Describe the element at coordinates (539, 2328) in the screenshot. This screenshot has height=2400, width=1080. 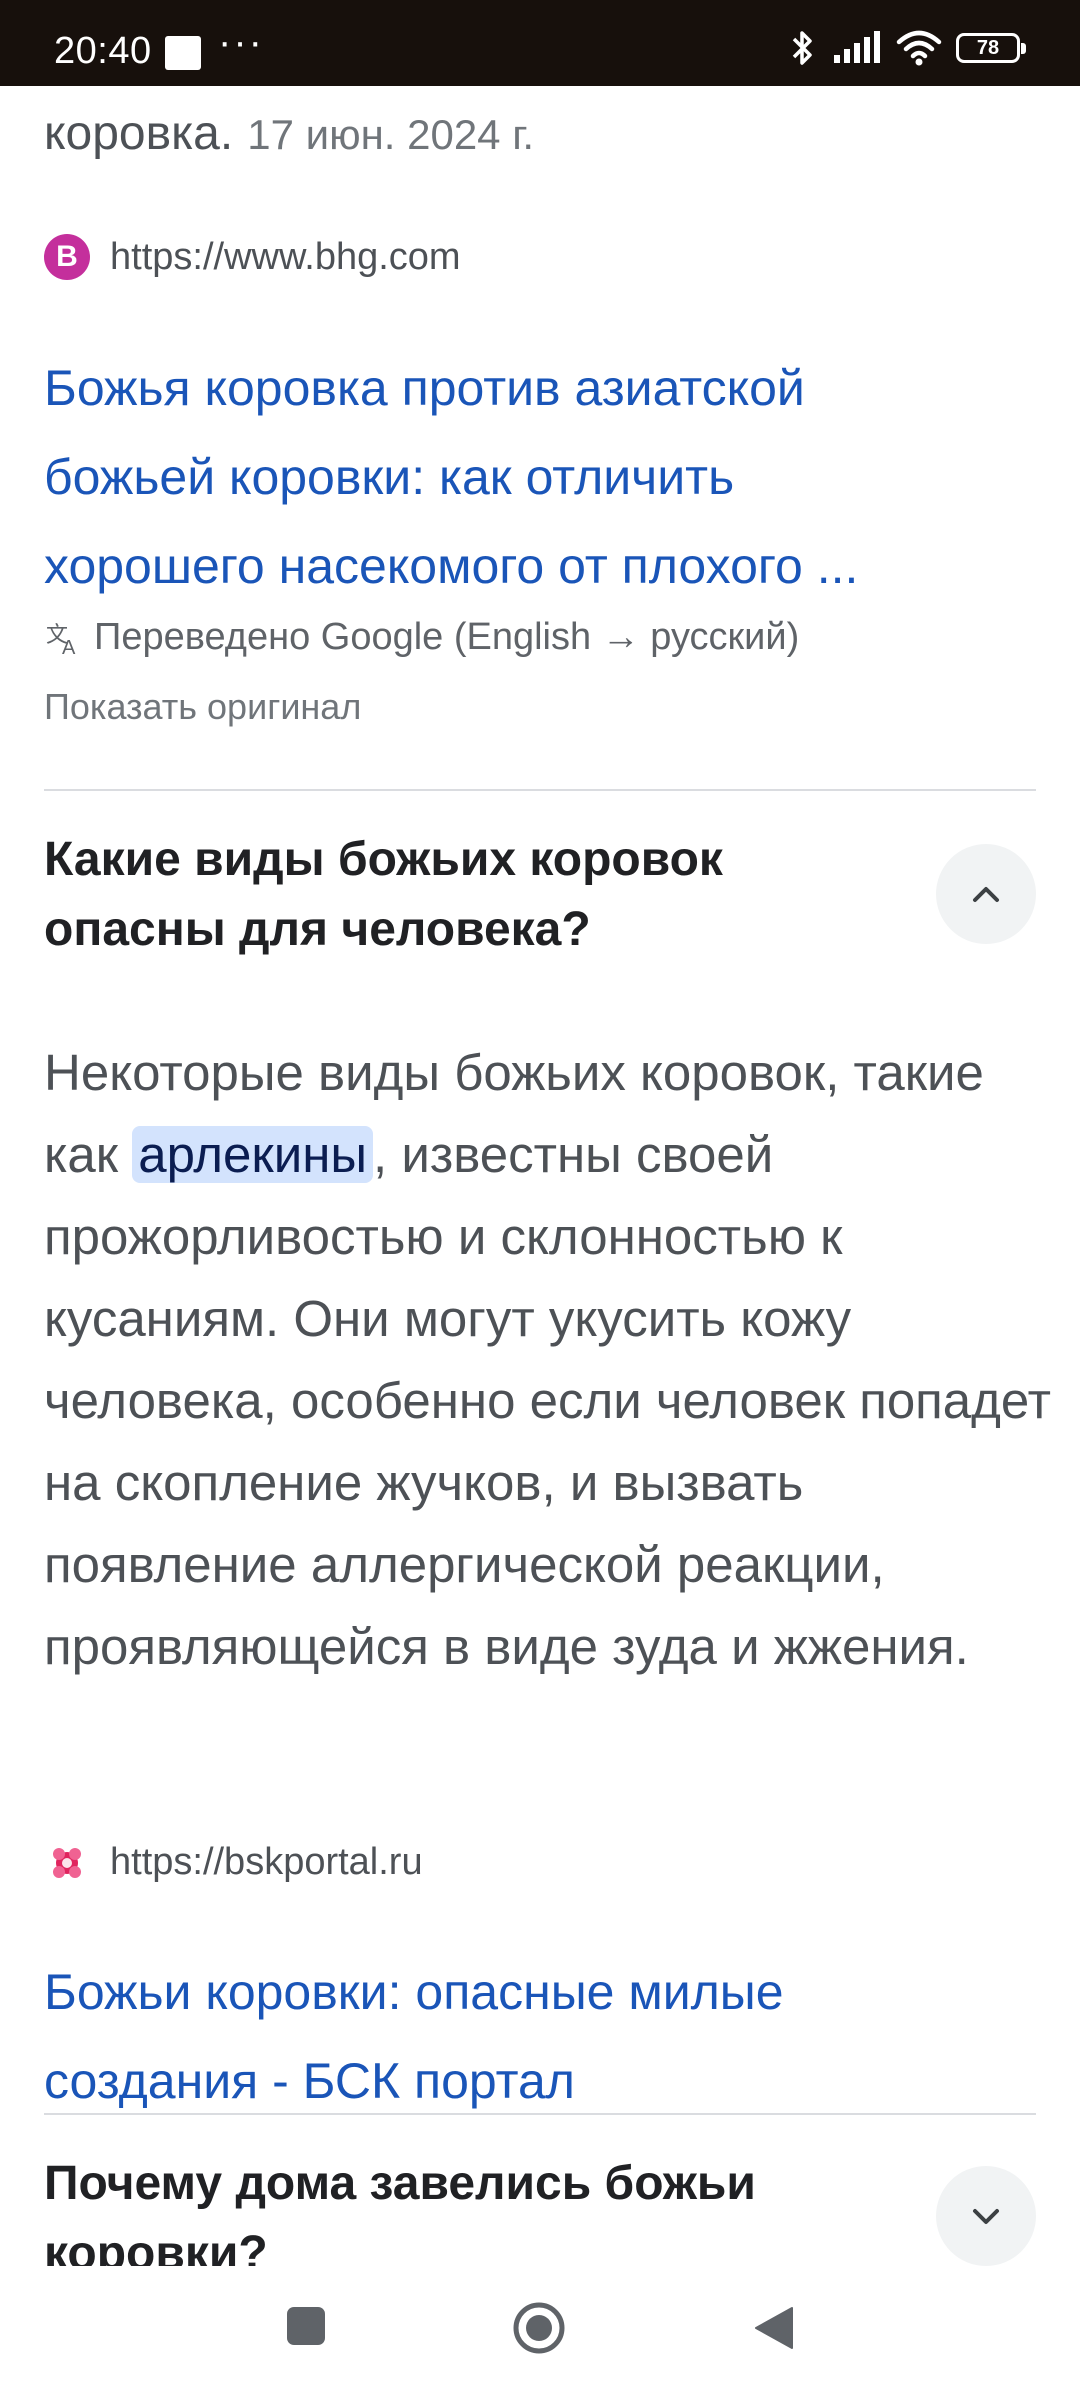
I see `home-icon` at that location.